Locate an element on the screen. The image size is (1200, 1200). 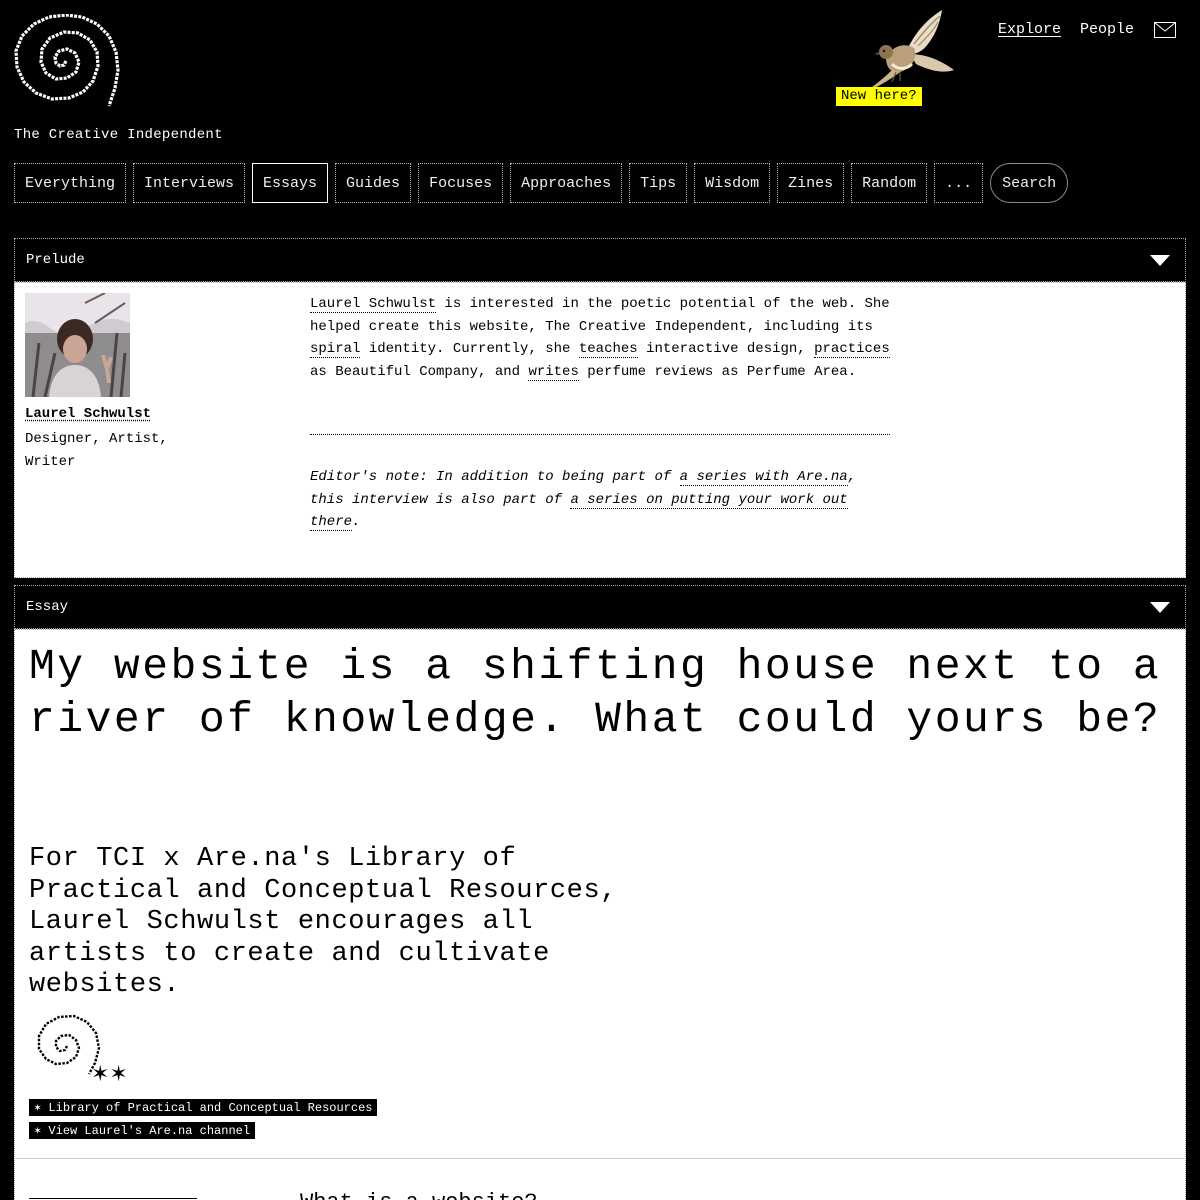
bio-text: perfume reviews as Perfume Area. is located at coordinates (717, 372).